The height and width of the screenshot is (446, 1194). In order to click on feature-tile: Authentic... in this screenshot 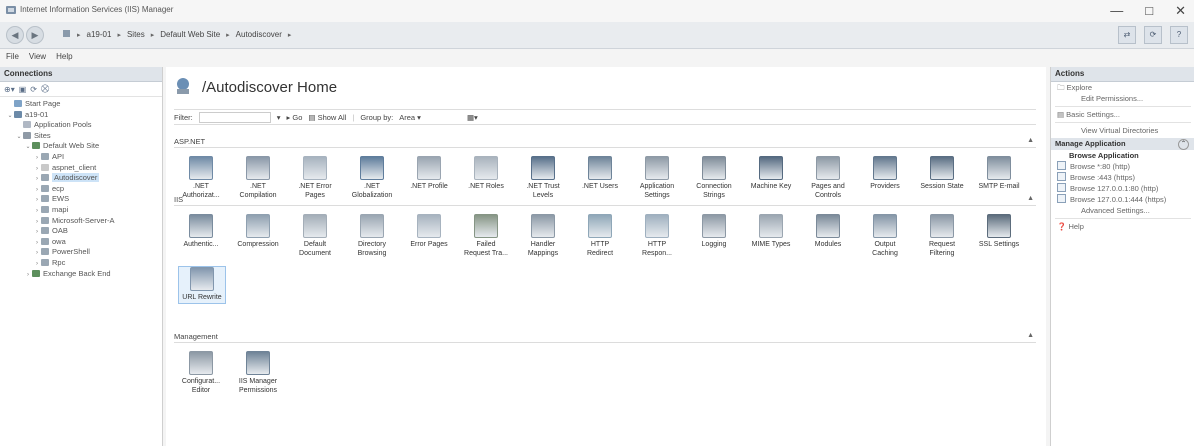, I will do `click(201, 232)`.